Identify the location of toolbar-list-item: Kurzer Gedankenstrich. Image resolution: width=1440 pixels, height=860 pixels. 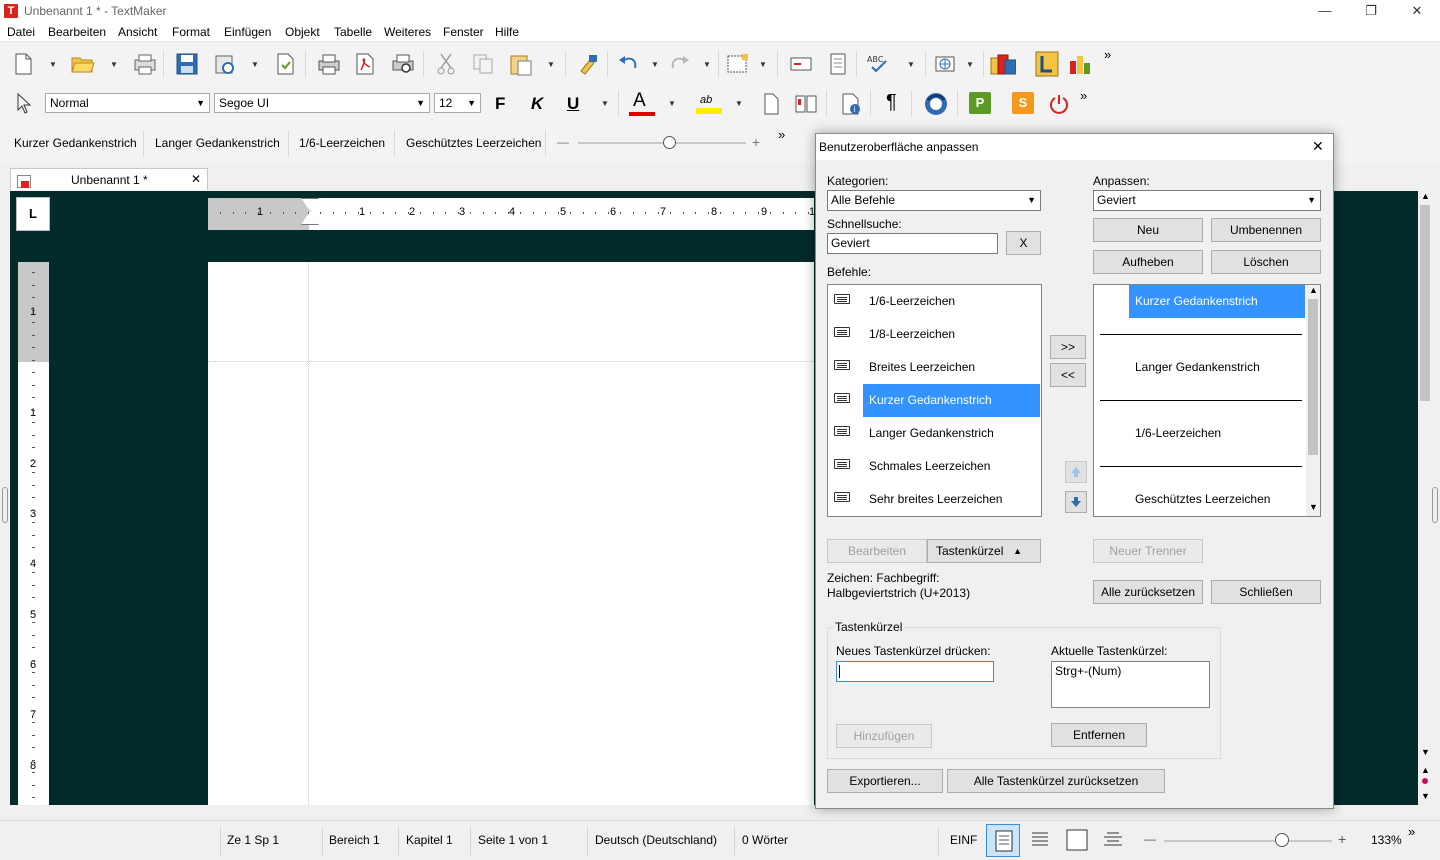
(1199, 318).